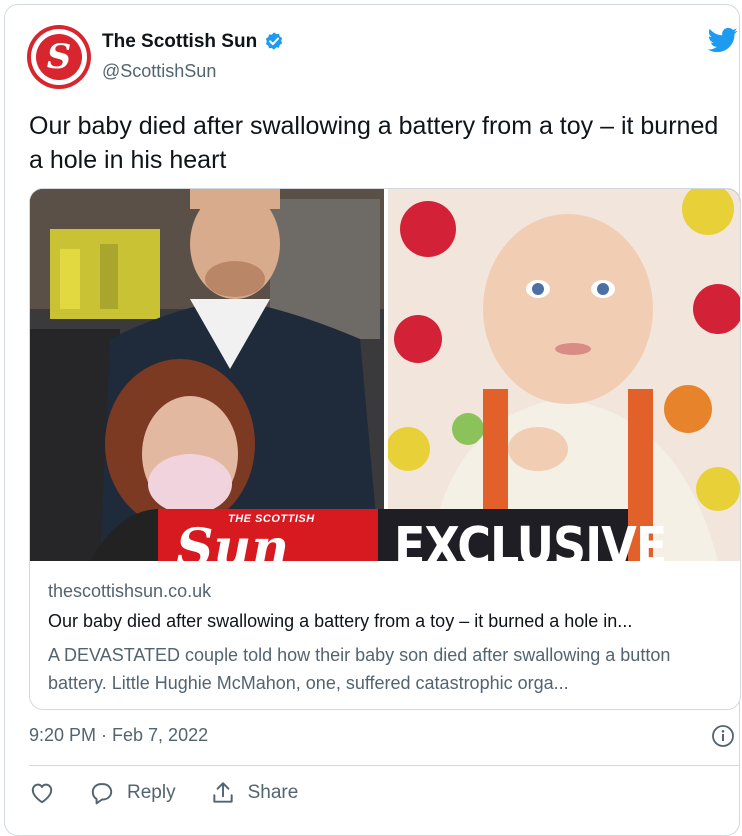 This screenshot has height=836, width=742. I want to click on reply-button: Reply, so click(132, 793).